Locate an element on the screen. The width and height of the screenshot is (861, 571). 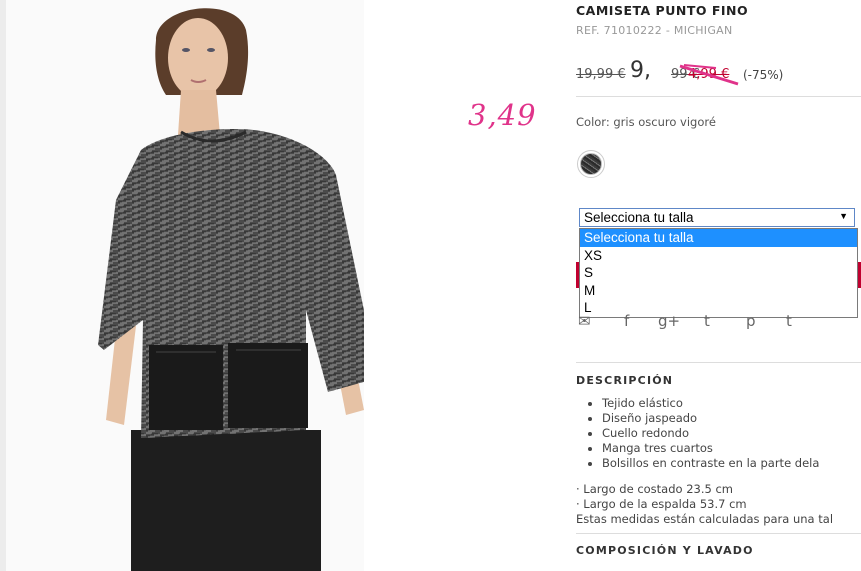
size-option: S is located at coordinates (718, 273).